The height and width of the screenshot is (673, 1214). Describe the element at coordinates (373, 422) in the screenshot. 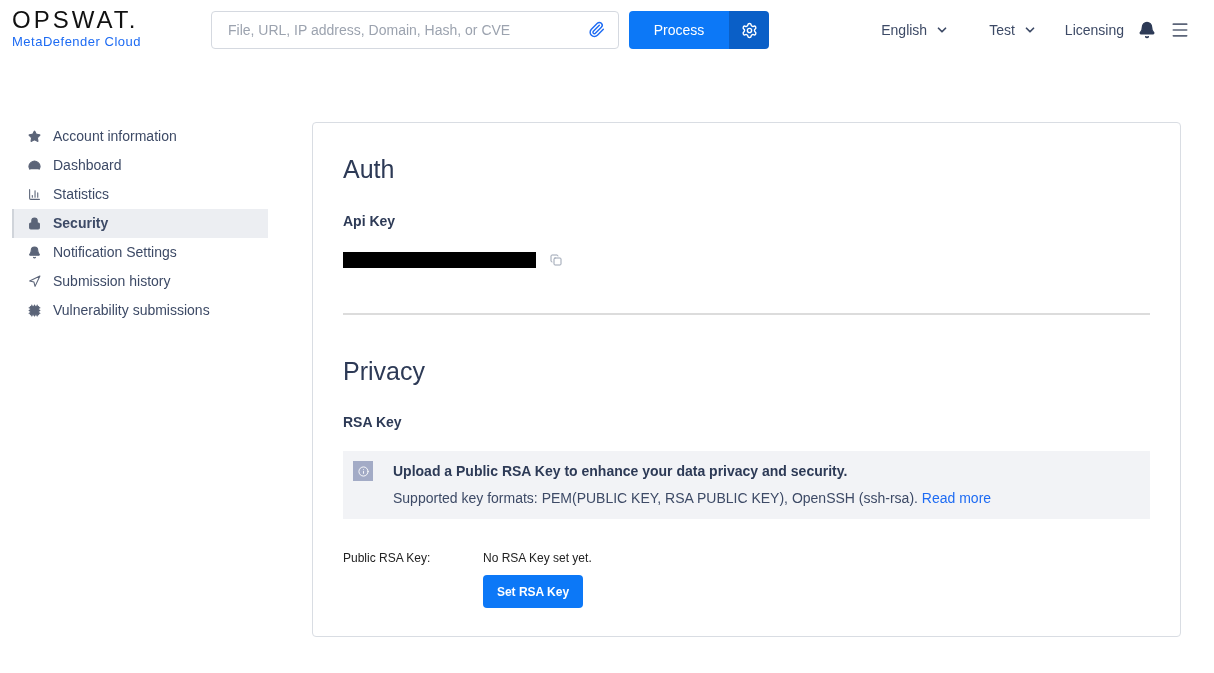

I see `field-label: RSA Key` at that location.